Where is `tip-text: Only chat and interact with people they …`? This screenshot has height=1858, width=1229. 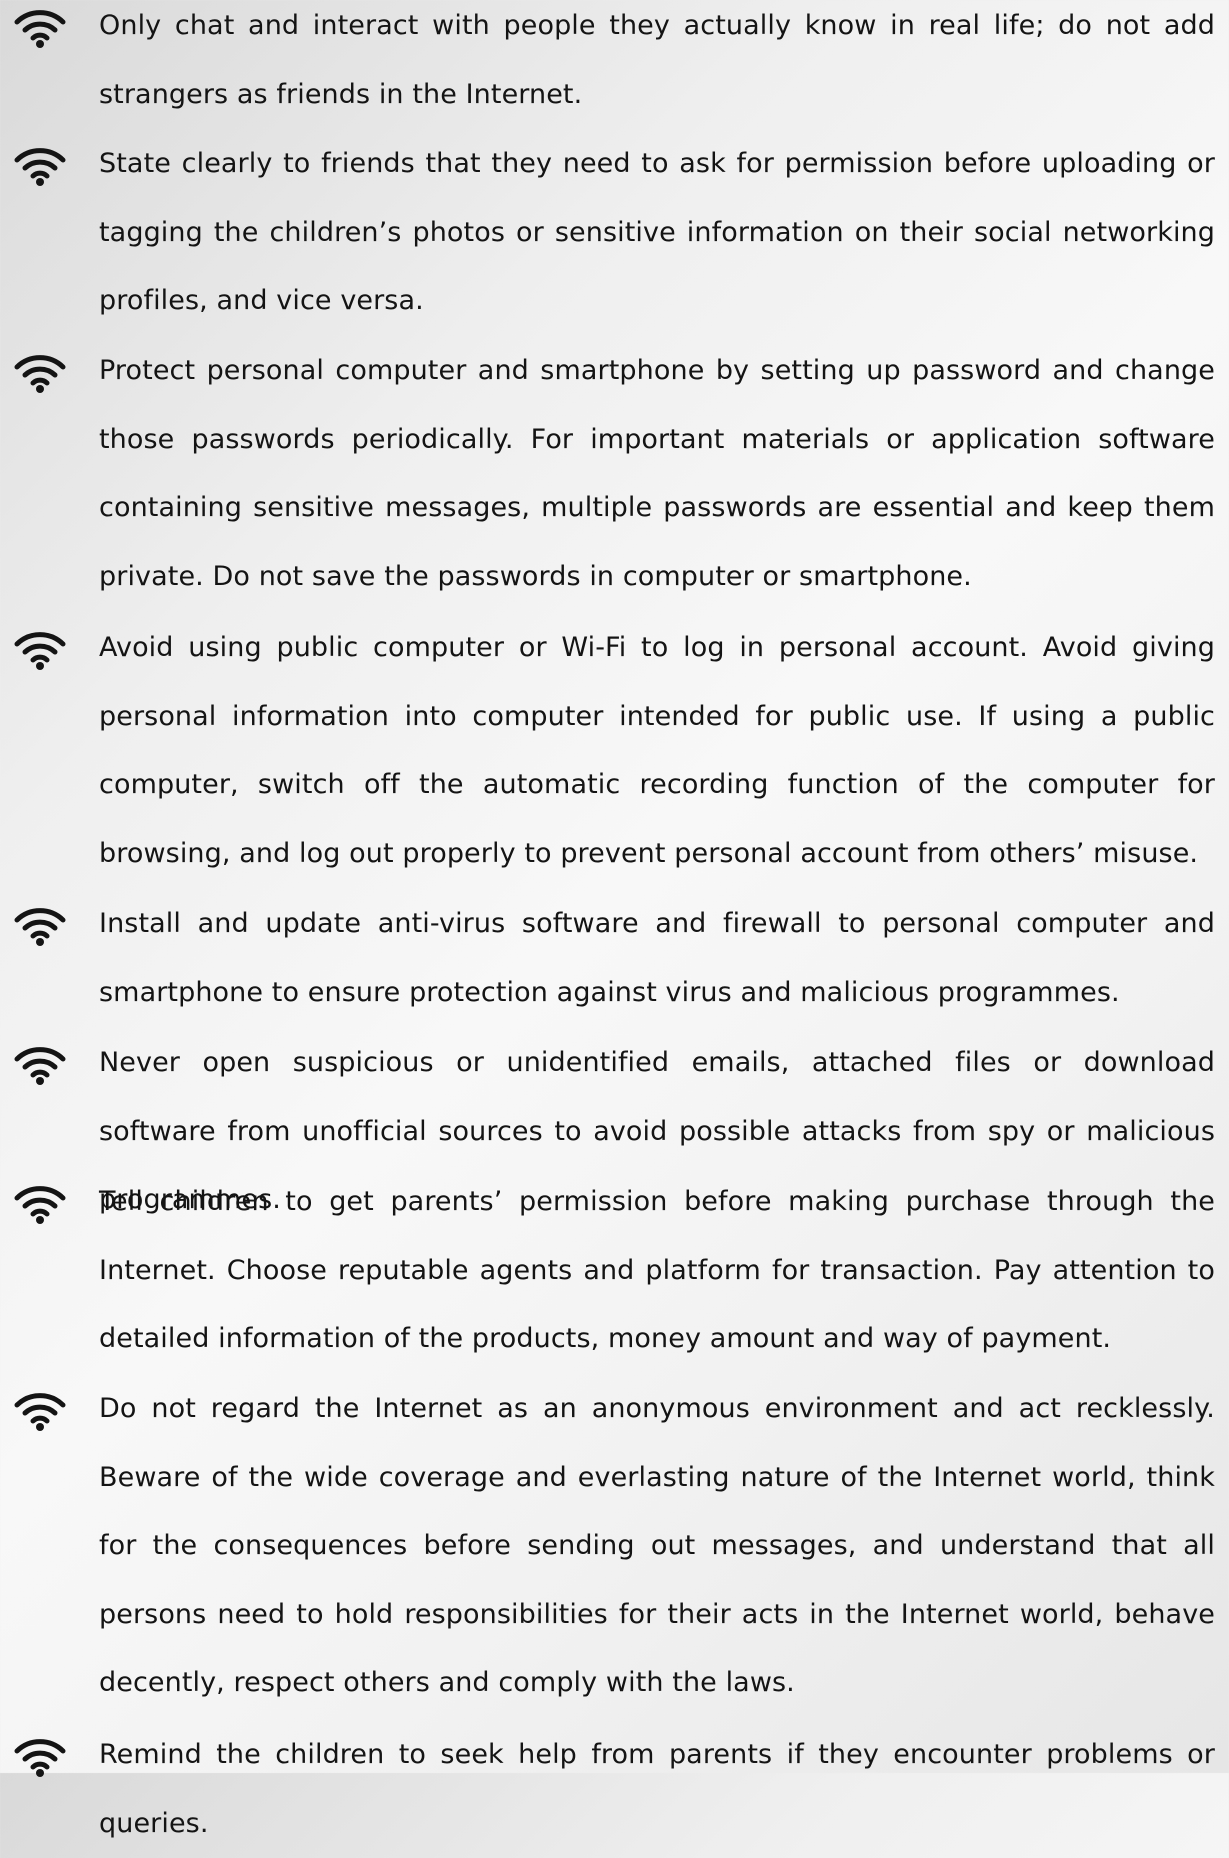
tip-text: Only chat and interact with people they … is located at coordinates (657, 60).